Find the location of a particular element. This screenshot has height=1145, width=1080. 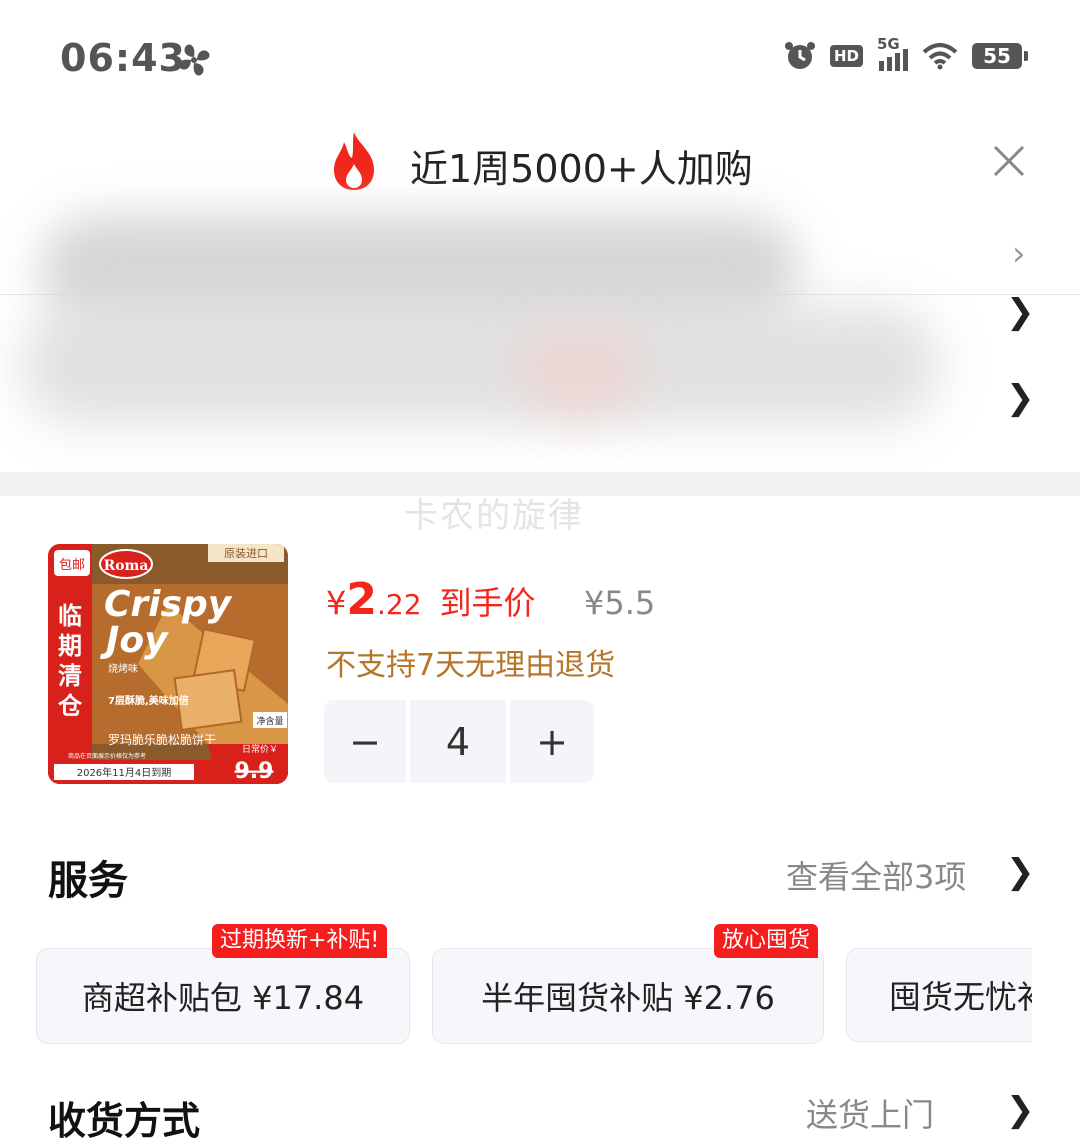

layers-label: 7层酥脆,美味加倍 is located at coordinates (148, 700).